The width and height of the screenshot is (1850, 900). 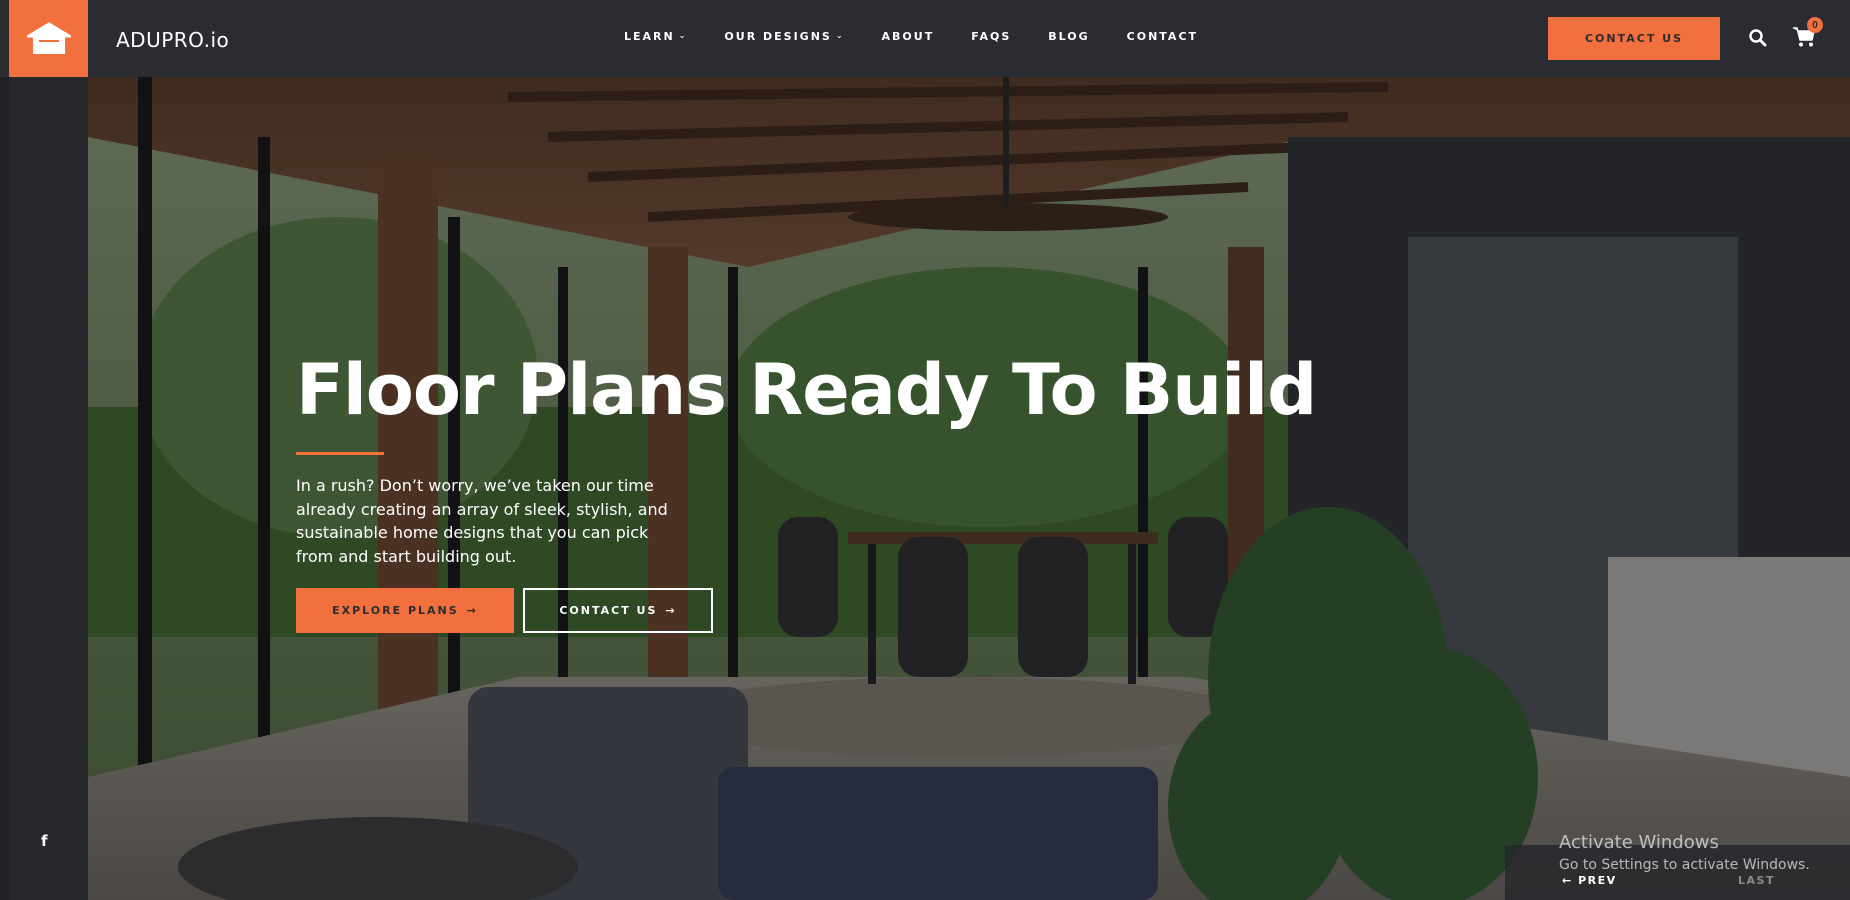 I want to click on explore-plans-label: EXPLORE PLANS, so click(x=395, y=610).